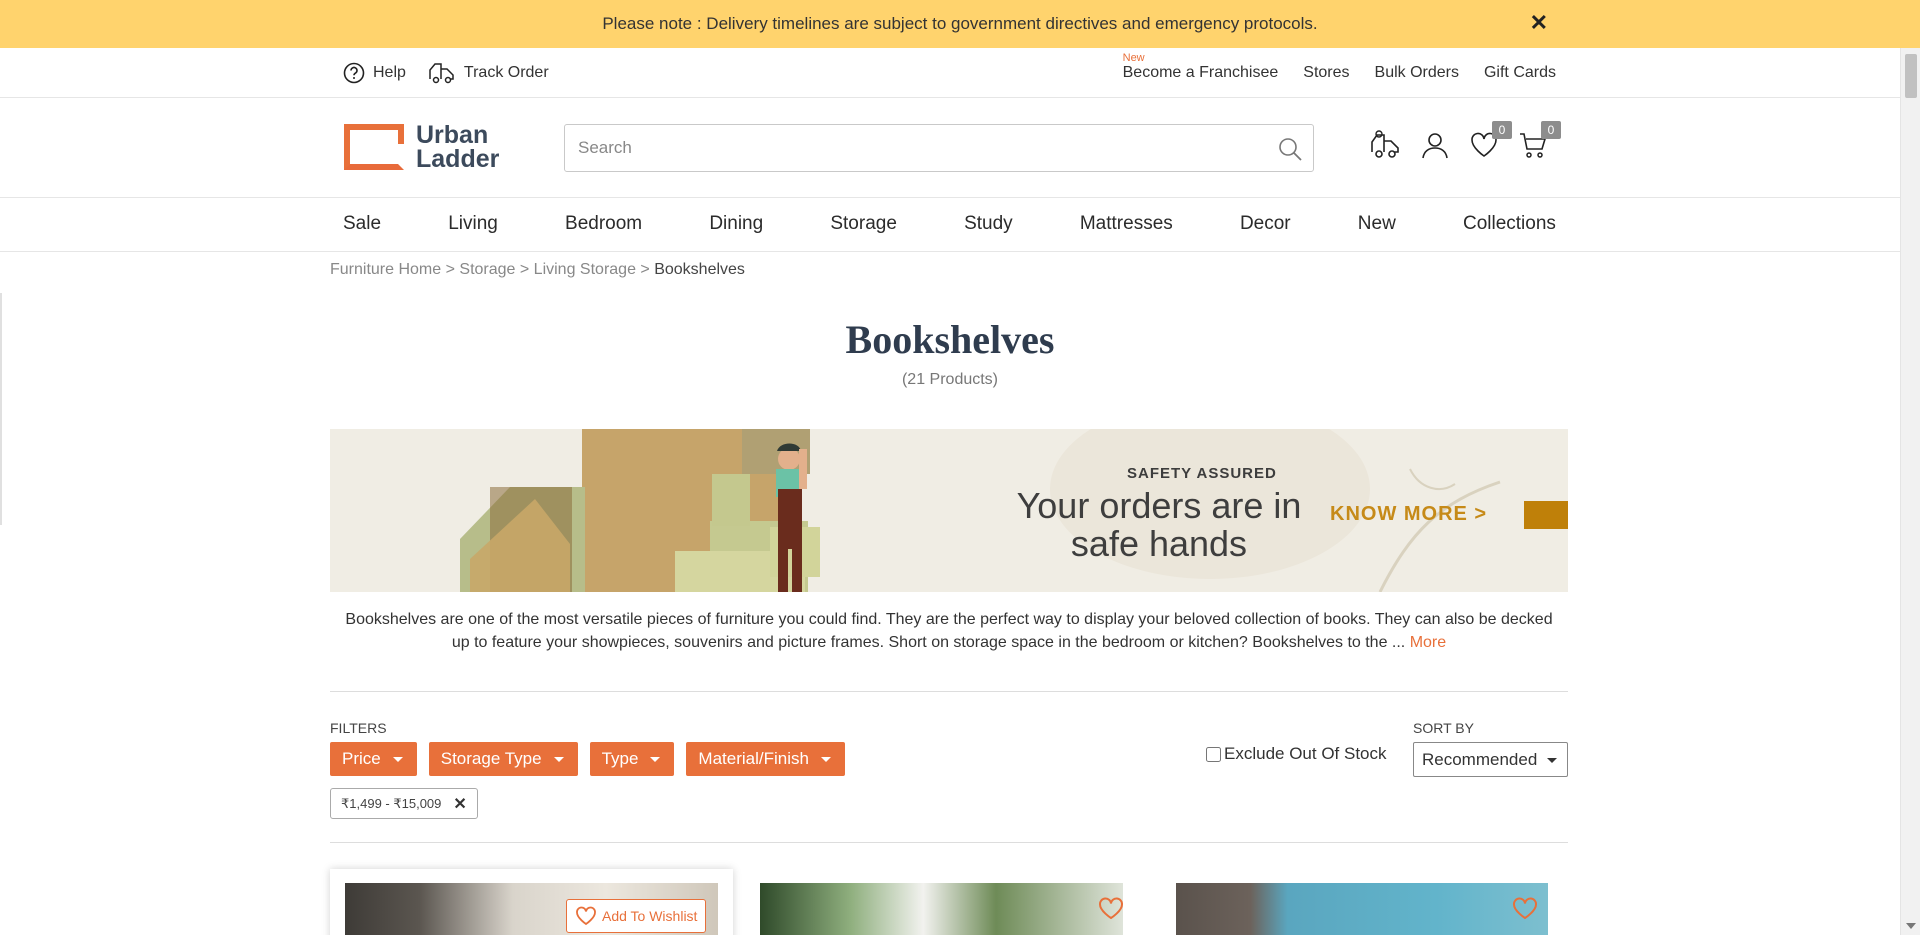  I want to click on franchisee-link: New Become a Franchisee, so click(1200, 67).